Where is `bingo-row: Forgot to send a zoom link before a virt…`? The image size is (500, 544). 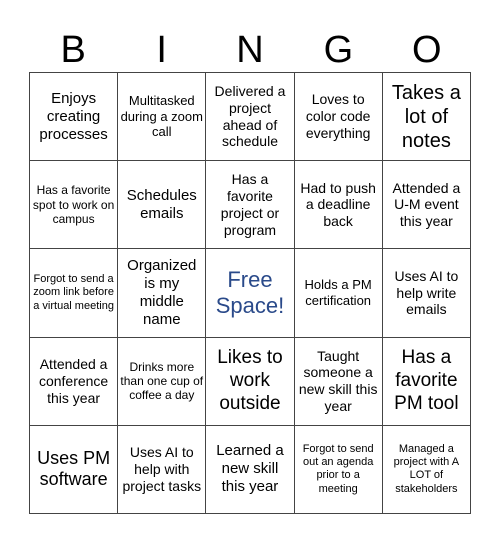 bingo-row: Forgot to send a zoom link before a virt… is located at coordinates (250, 293).